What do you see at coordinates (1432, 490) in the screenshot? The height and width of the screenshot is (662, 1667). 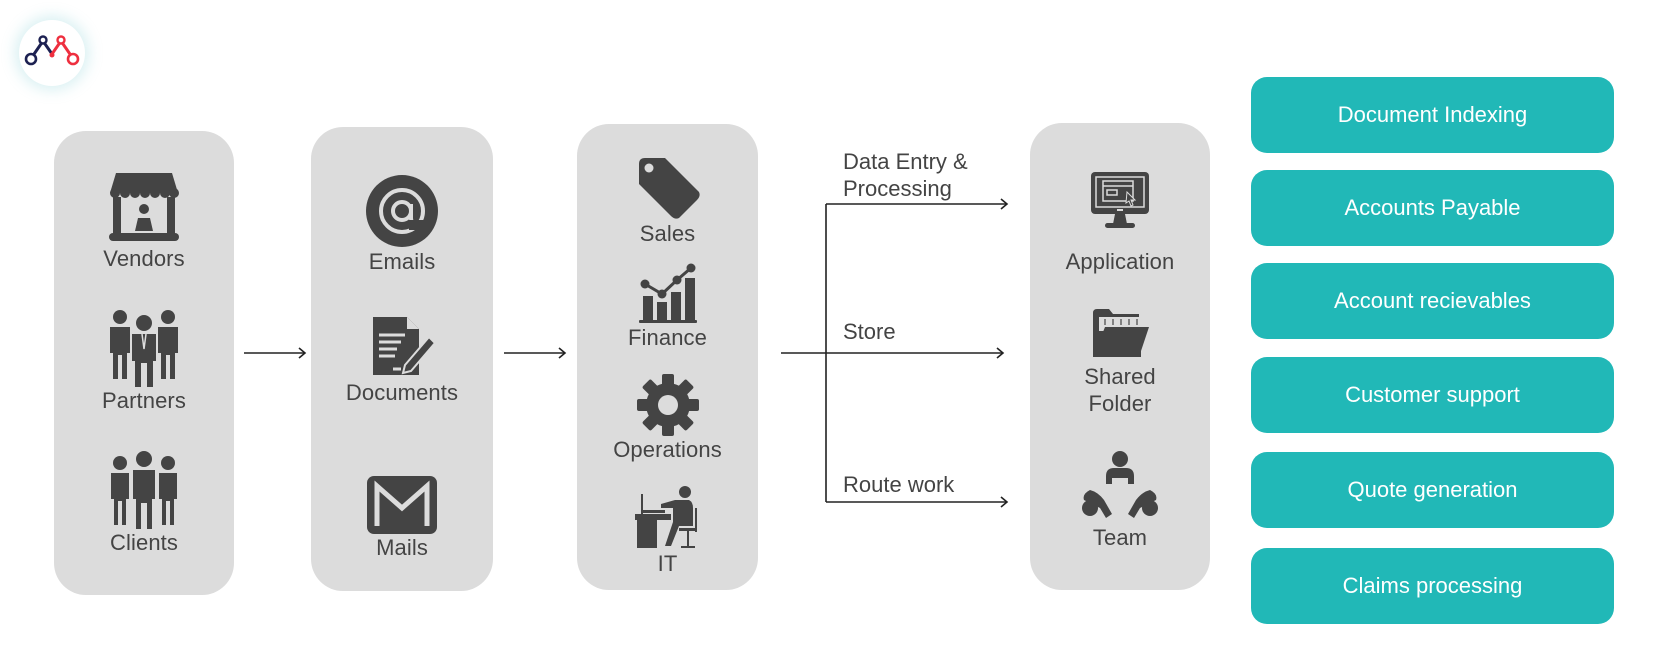 I see `service-quote-generation: Quote generation` at bounding box center [1432, 490].